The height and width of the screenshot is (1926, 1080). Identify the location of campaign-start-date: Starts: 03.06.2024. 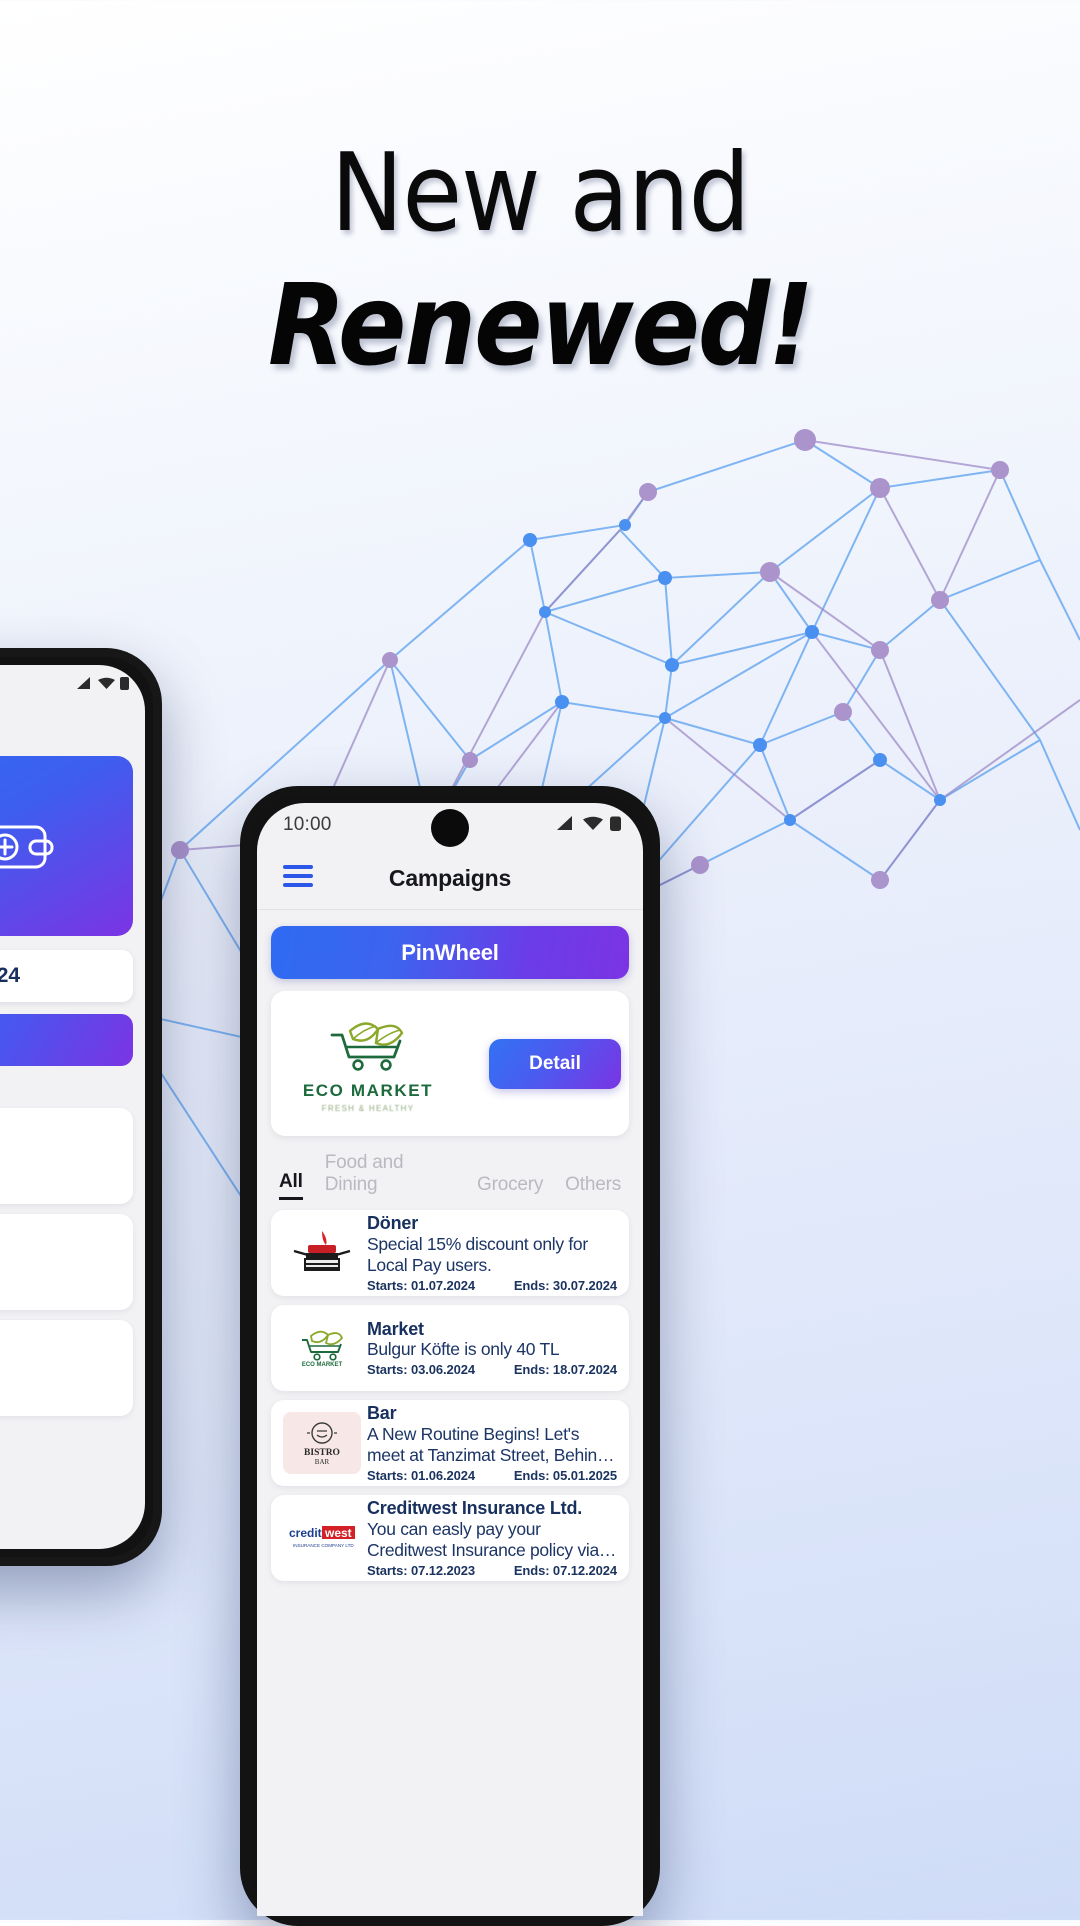
(421, 1370).